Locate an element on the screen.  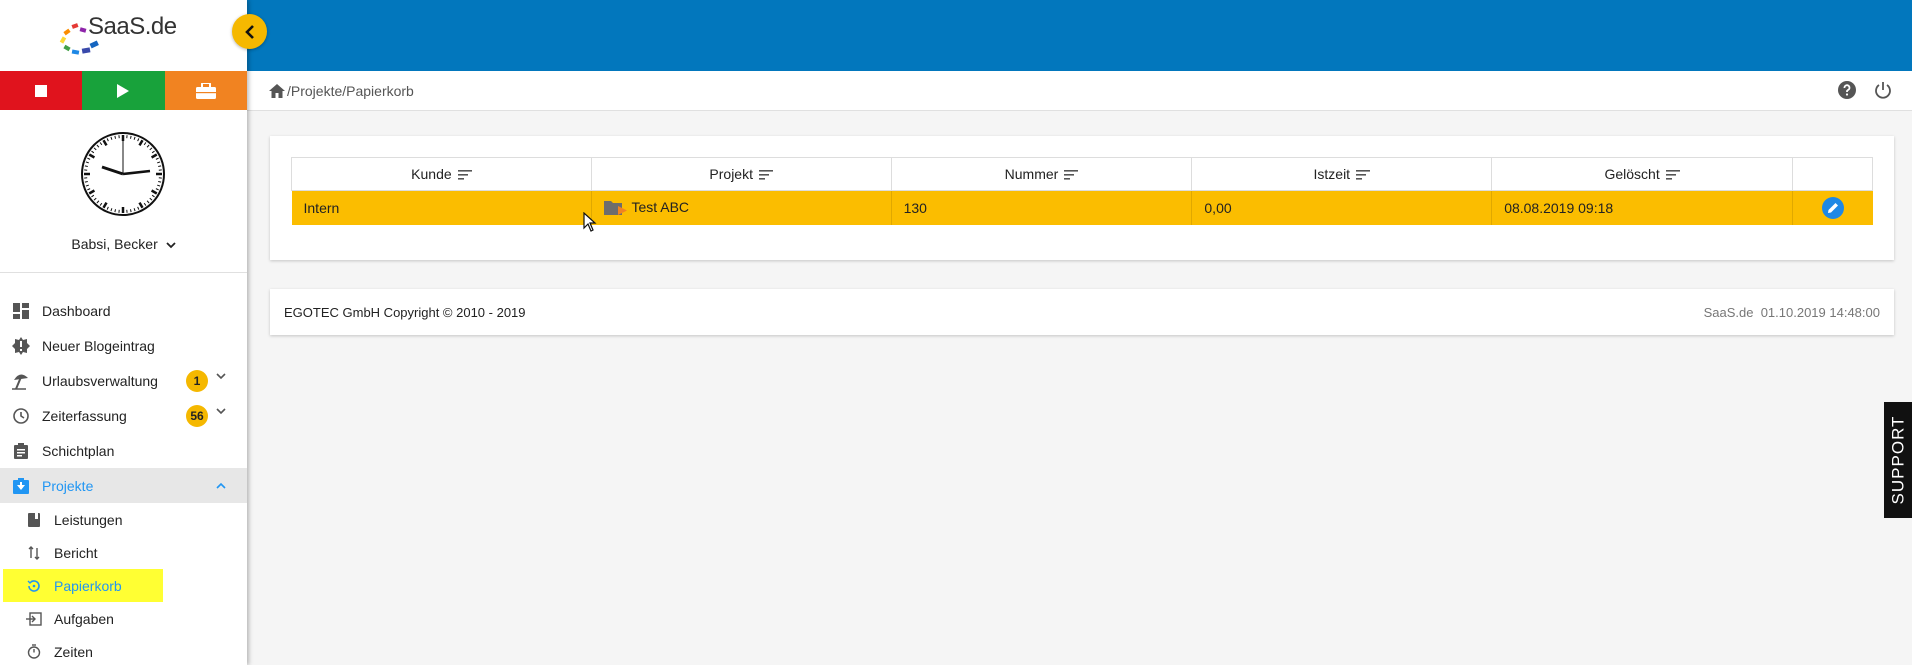
user-menu: Babsi, Becker is located at coordinates (123, 244).